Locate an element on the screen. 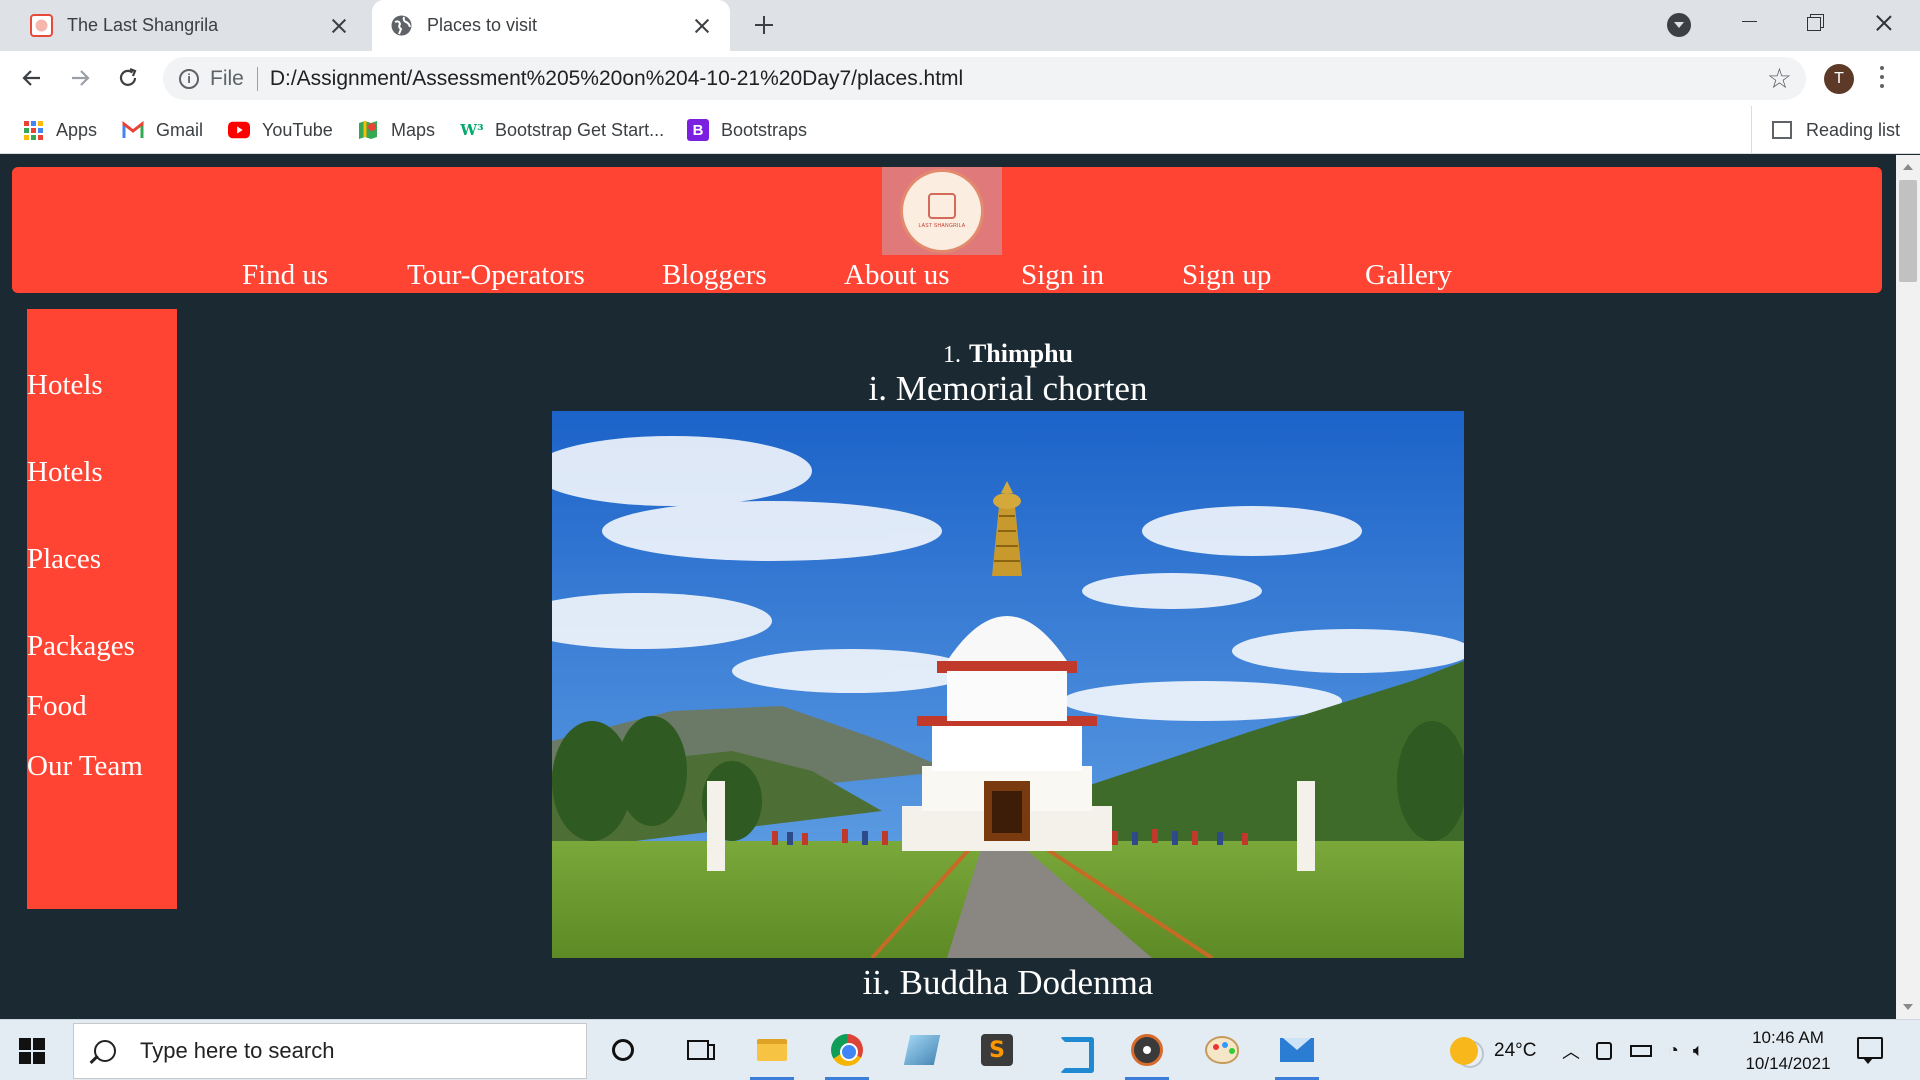  file-explorer-icon is located at coordinates (772, 1054).